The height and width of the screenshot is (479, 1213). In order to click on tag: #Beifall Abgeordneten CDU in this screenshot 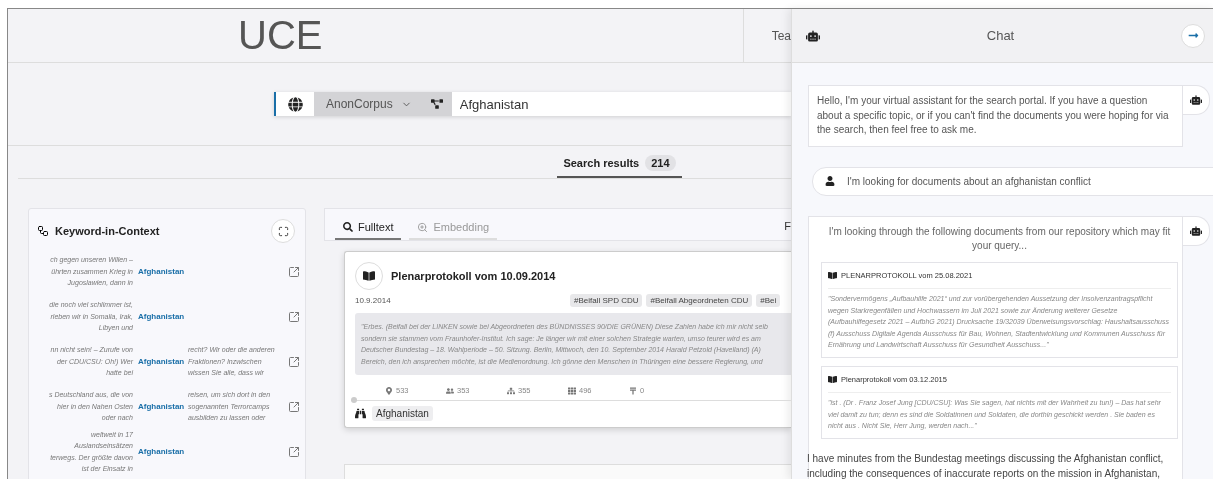, I will do `click(699, 300)`.